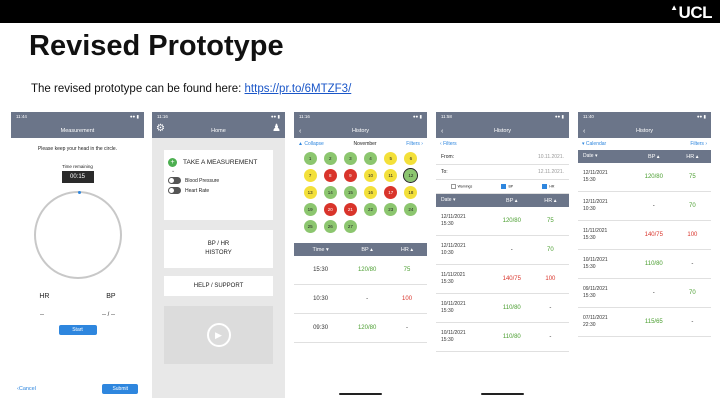  What do you see at coordinates (371, 158) in the screenshot?
I see `calendar-day: 4` at bounding box center [371, 158].